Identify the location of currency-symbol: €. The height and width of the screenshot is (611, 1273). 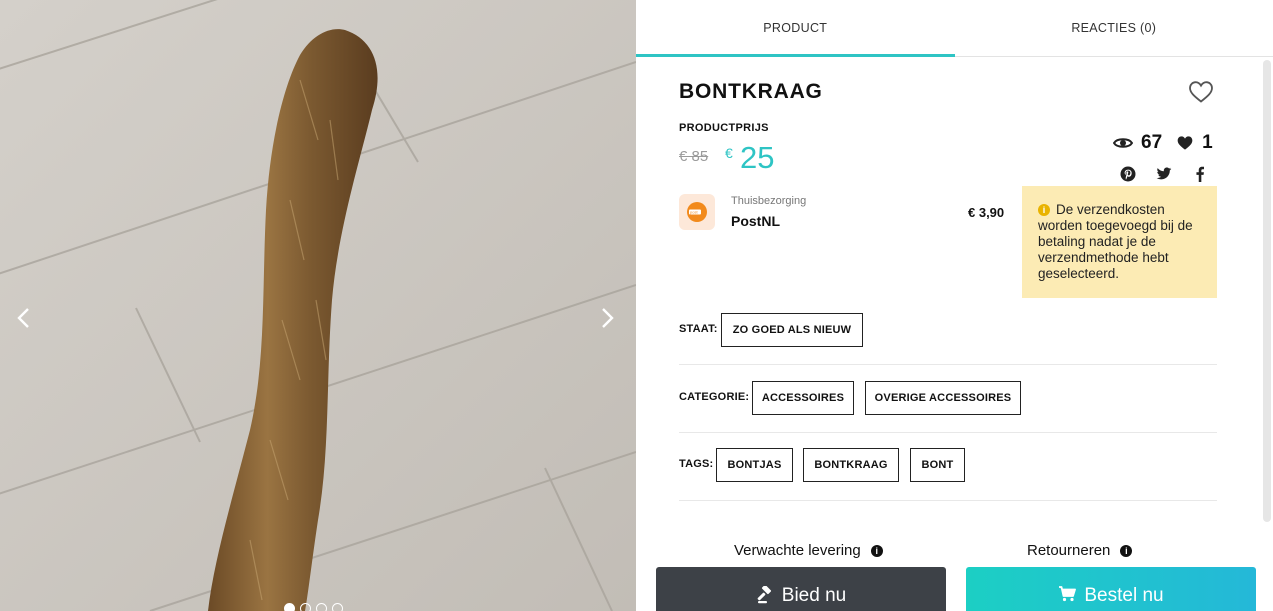
(729, 153).